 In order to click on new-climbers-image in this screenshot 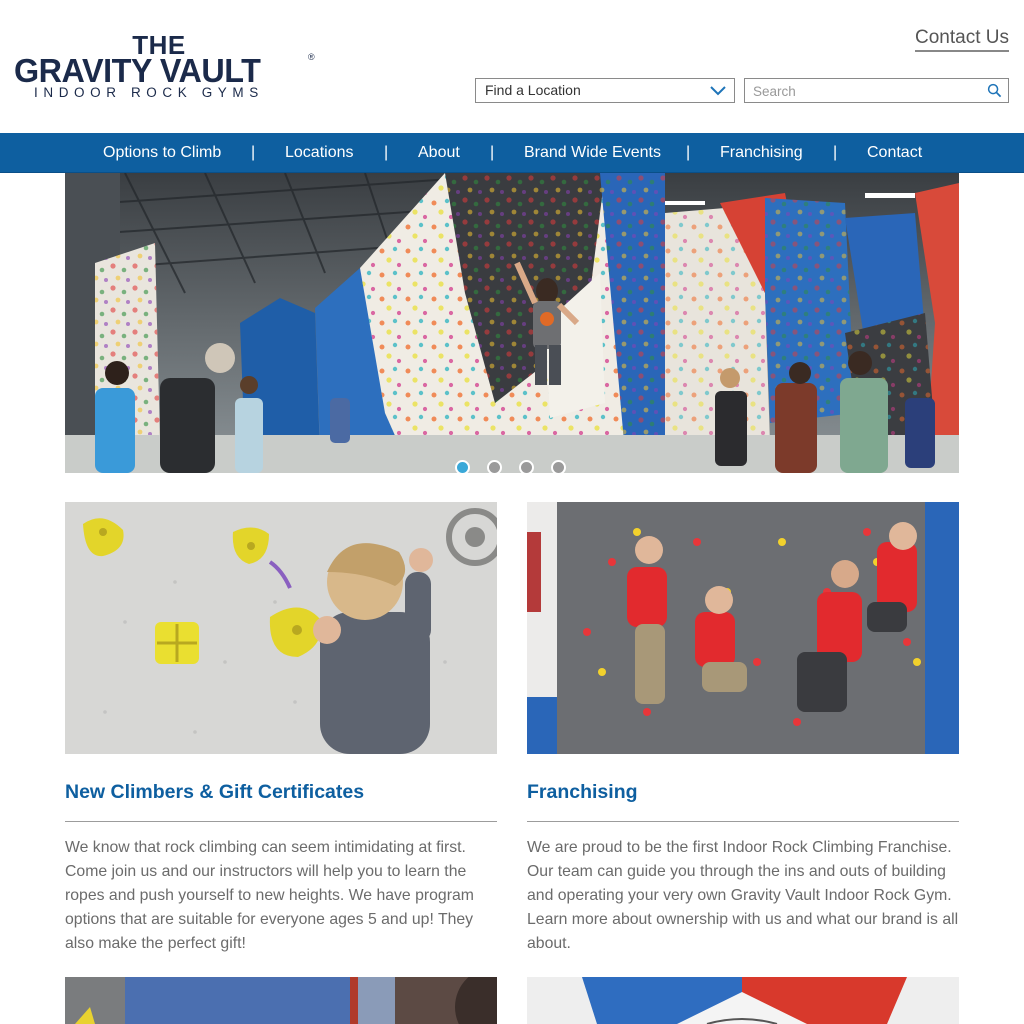, I will do `click(281, 628)`.